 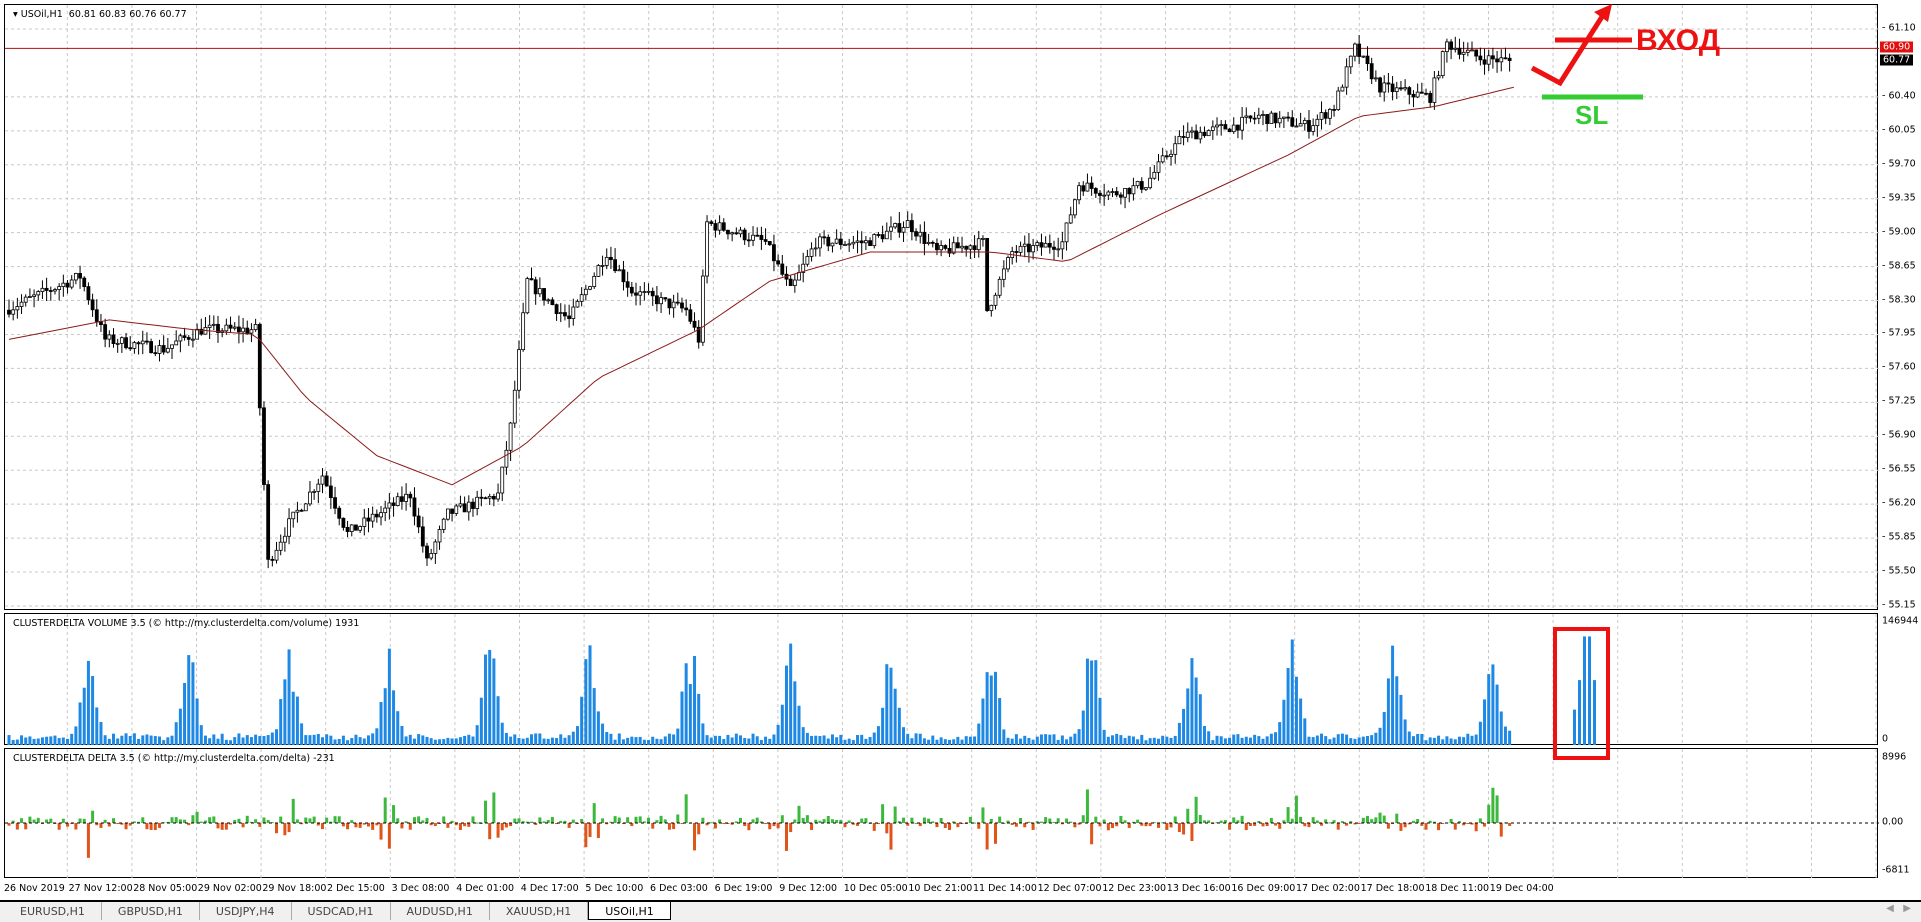 What do you see at coordinates (341, 911) in the screenshot?
I see `tab-usdcad-h1: USDCAD,H1` at bounding box center [341, 911].